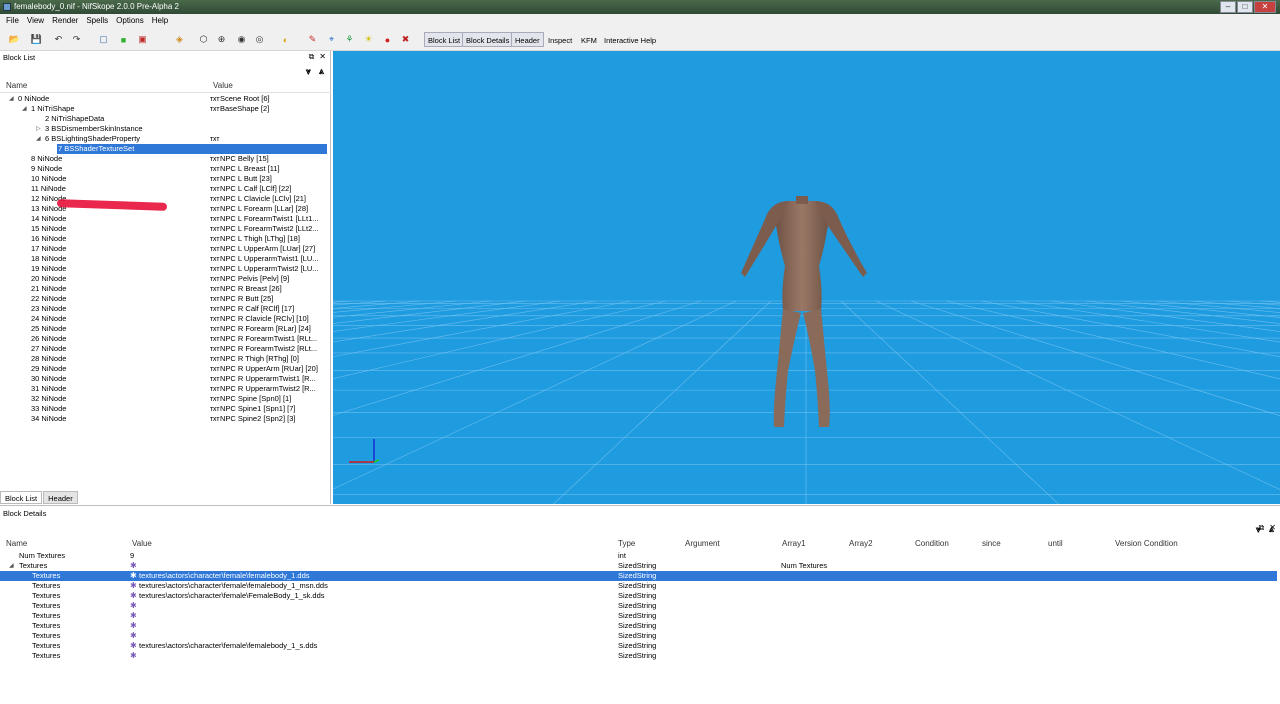  Describe the element at coordinates (405, 39) in the screenshot. I see `no-anim-icon: ✖` at that location.